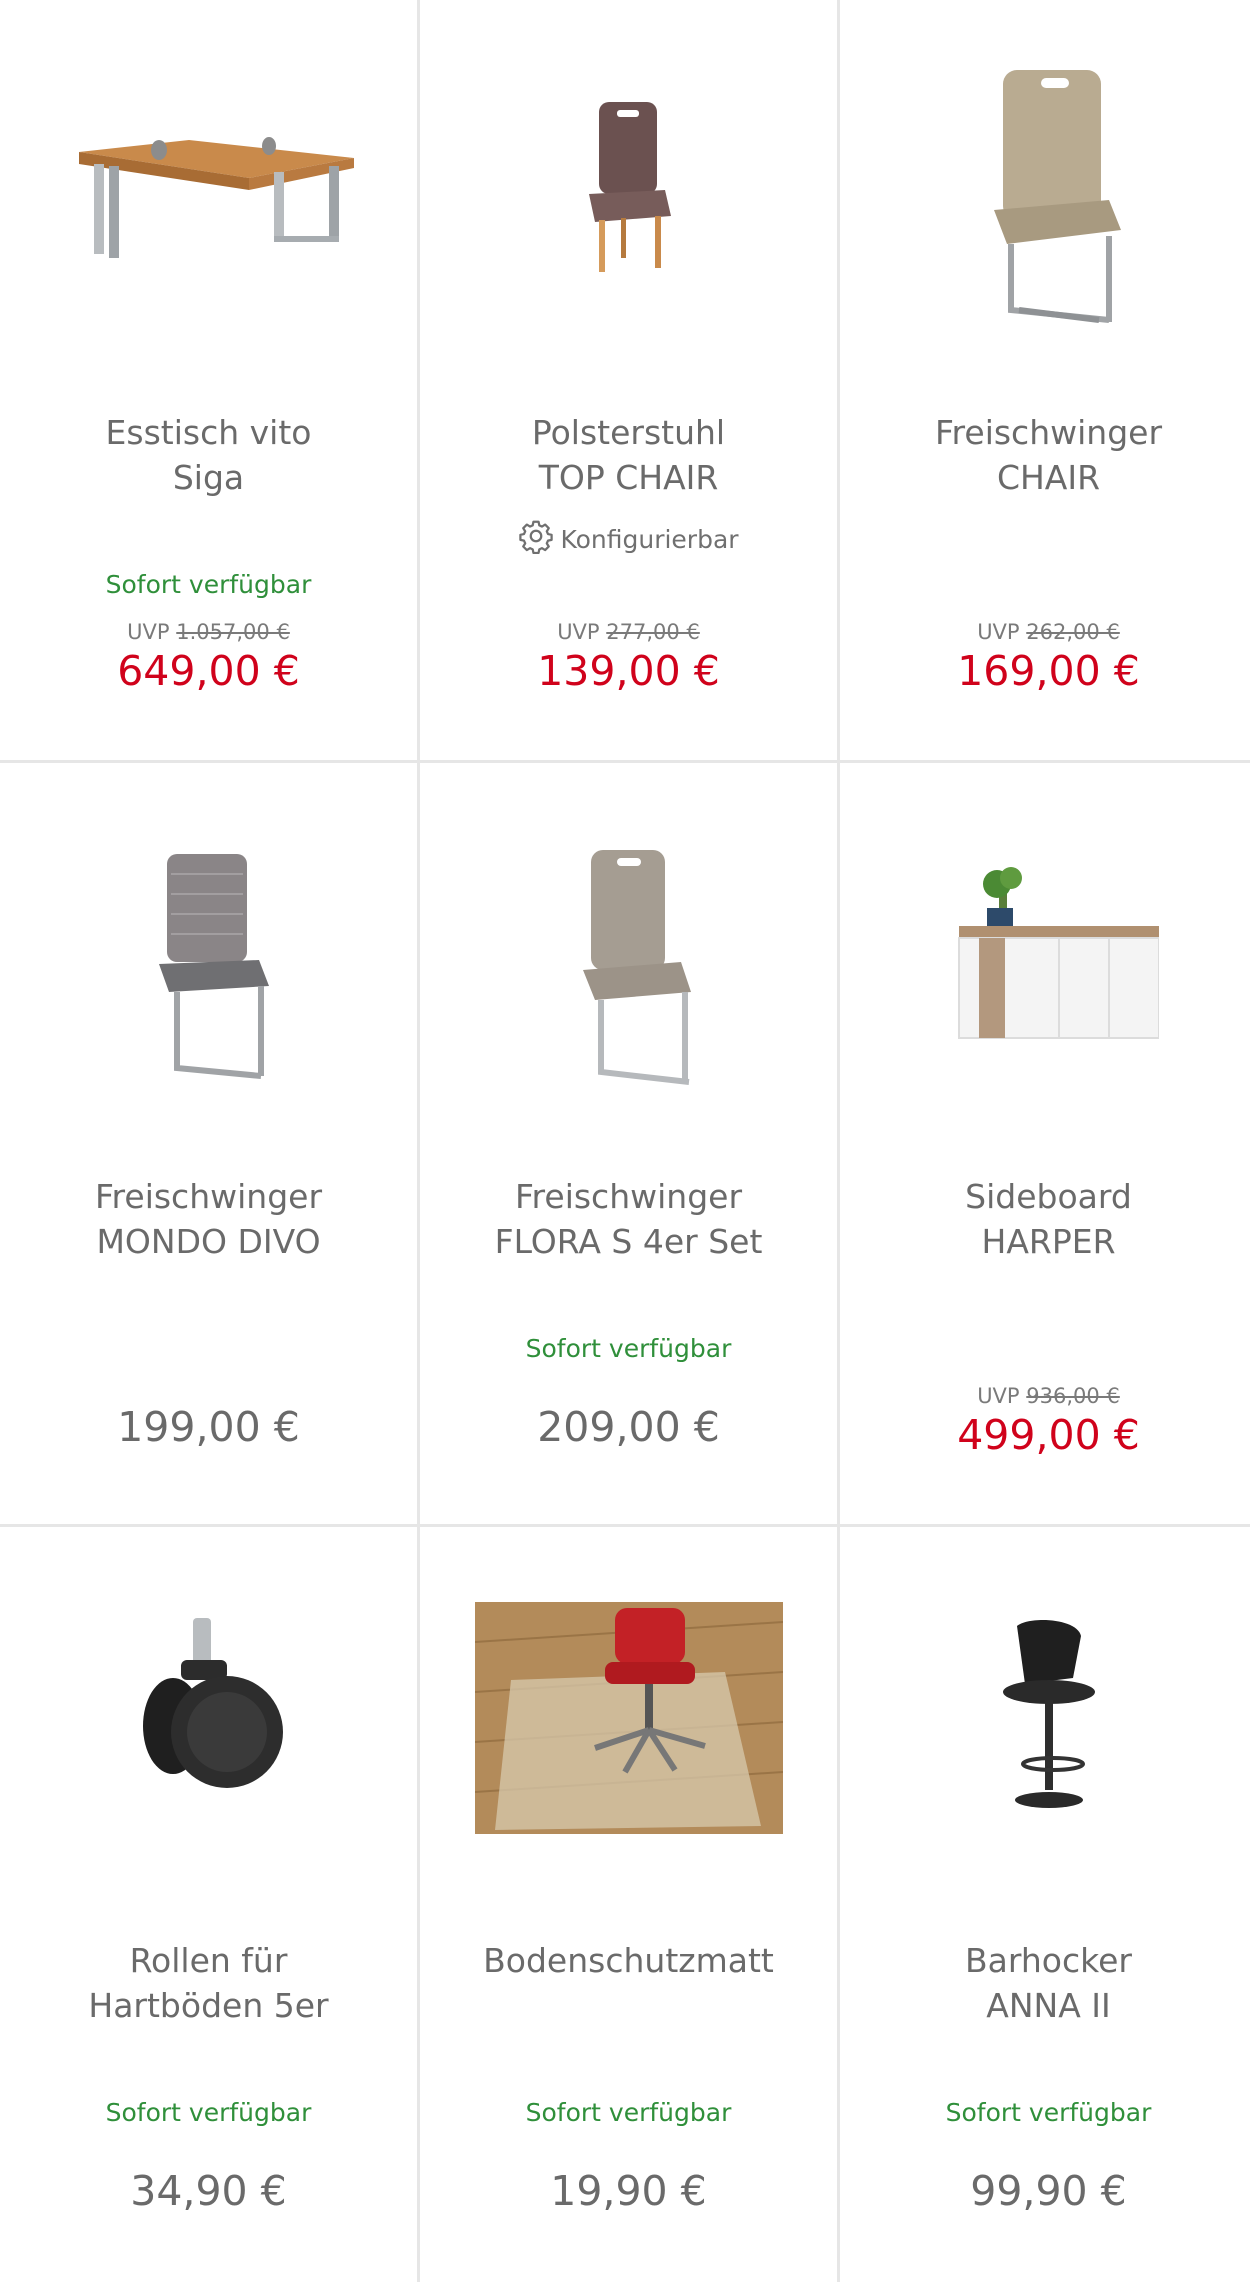 Image resolution: width=1250 pixels, height=2290 pixels. Describe the element at coordinates (1048, 455) in the screenshot. I see `product-title: Freischwinger CHAIR` at that location.